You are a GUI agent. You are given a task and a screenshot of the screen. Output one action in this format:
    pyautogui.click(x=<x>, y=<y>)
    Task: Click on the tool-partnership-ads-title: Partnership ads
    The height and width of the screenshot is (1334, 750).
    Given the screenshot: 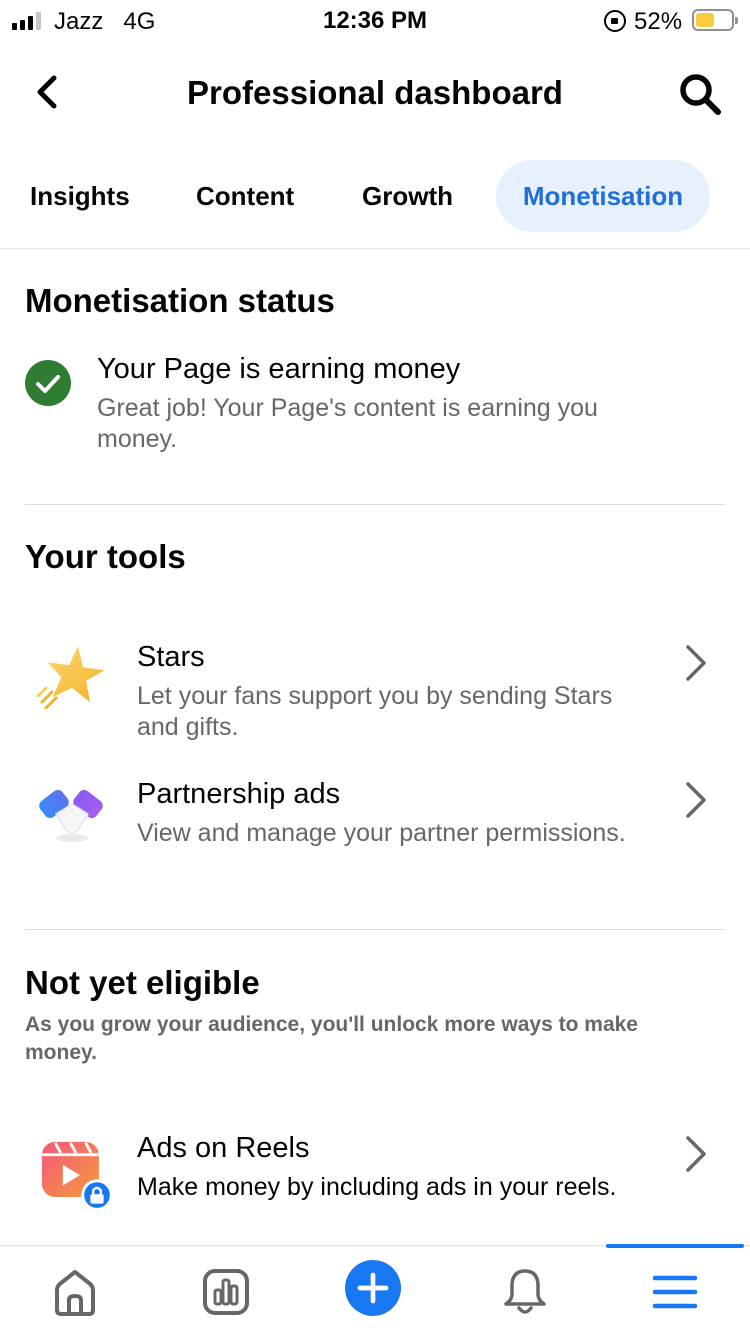 What is the action you would take?
    pyautogui.click(x=239, y=794)
    